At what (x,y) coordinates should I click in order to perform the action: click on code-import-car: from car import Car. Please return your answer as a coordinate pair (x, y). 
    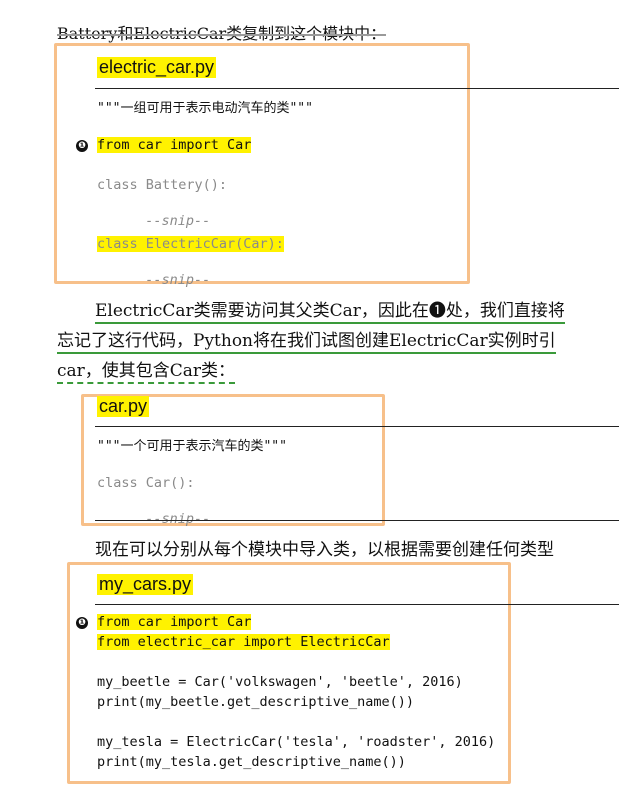
    Looking at the image, I should click on (174, 145).